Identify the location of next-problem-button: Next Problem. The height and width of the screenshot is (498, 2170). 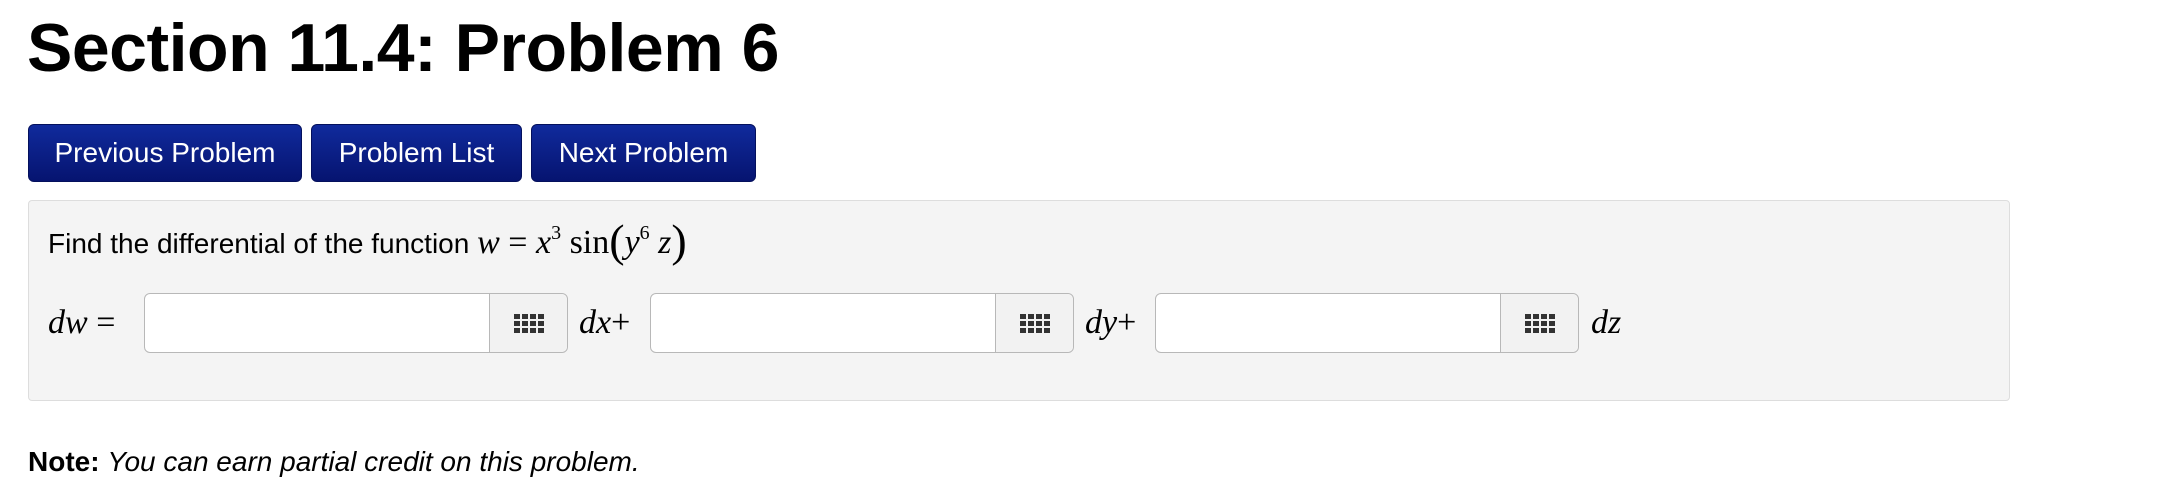
(643, 153).